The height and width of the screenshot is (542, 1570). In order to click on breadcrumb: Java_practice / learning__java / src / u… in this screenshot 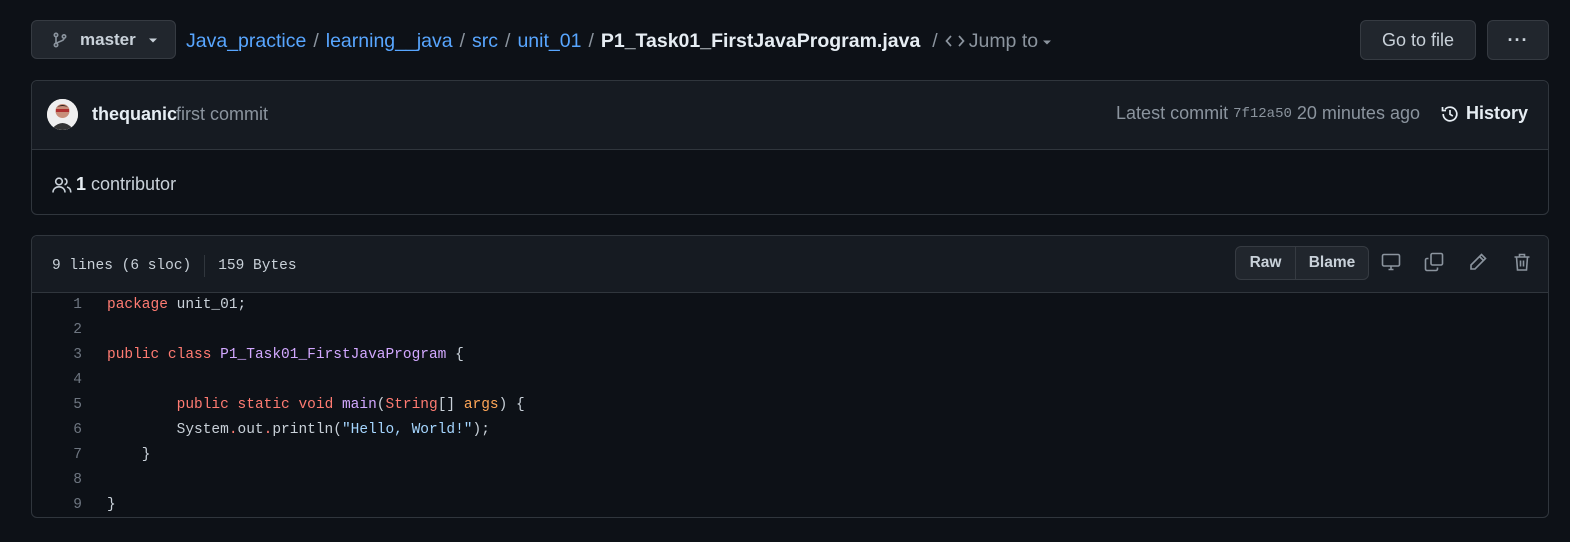, I will do `click(619, 41)`.